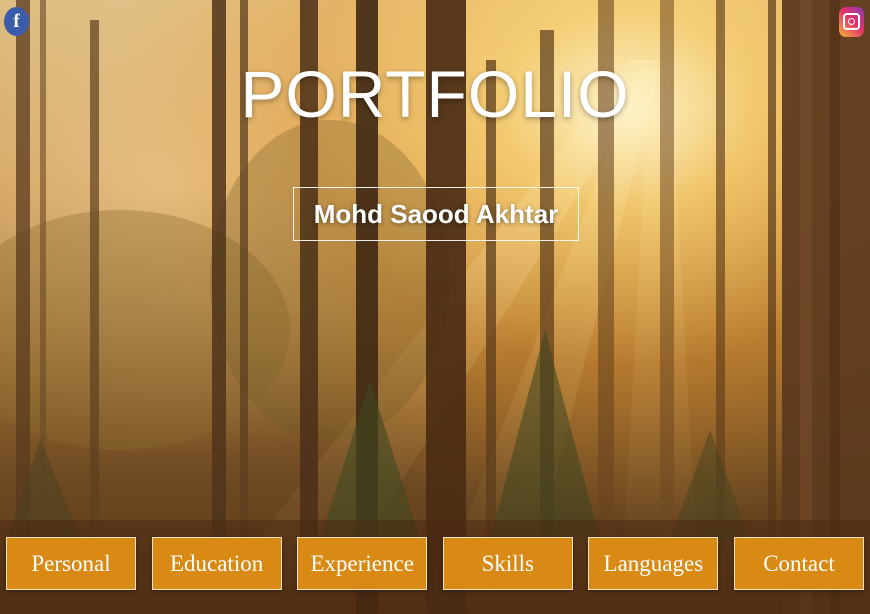 This screenshot has width=870, height=614. I want to click on instagram-link, so click(851, 21).